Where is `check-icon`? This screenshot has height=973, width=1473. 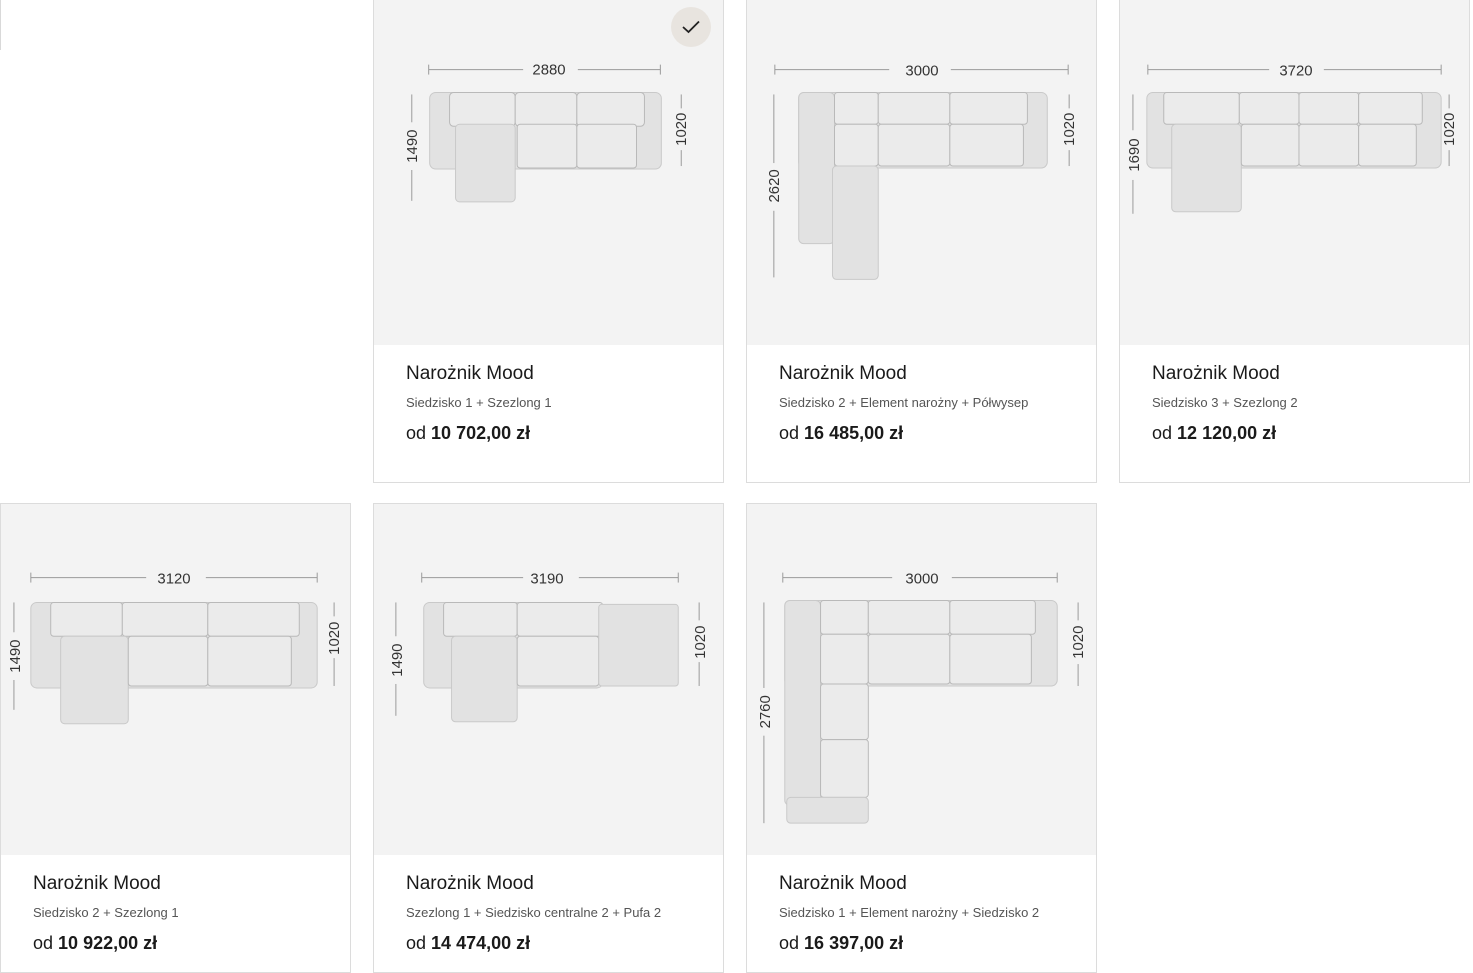
check-icon is located at coordinates (691, 27).